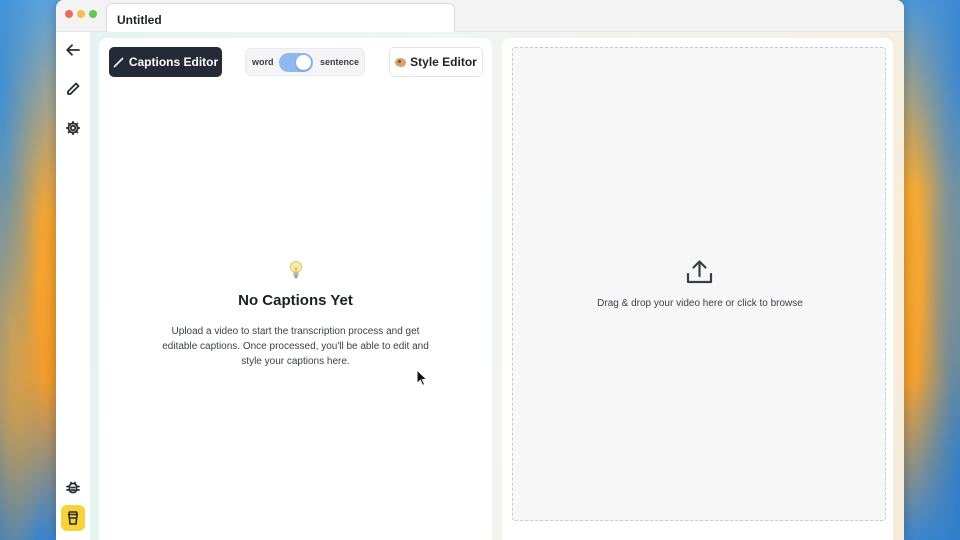 Image resolution: width=960 pixels, height=540 pixels. What do you see at coordinates (81, 14) in the screenshot?
I see `minimize-window-button` at bounding box center [81, 14].